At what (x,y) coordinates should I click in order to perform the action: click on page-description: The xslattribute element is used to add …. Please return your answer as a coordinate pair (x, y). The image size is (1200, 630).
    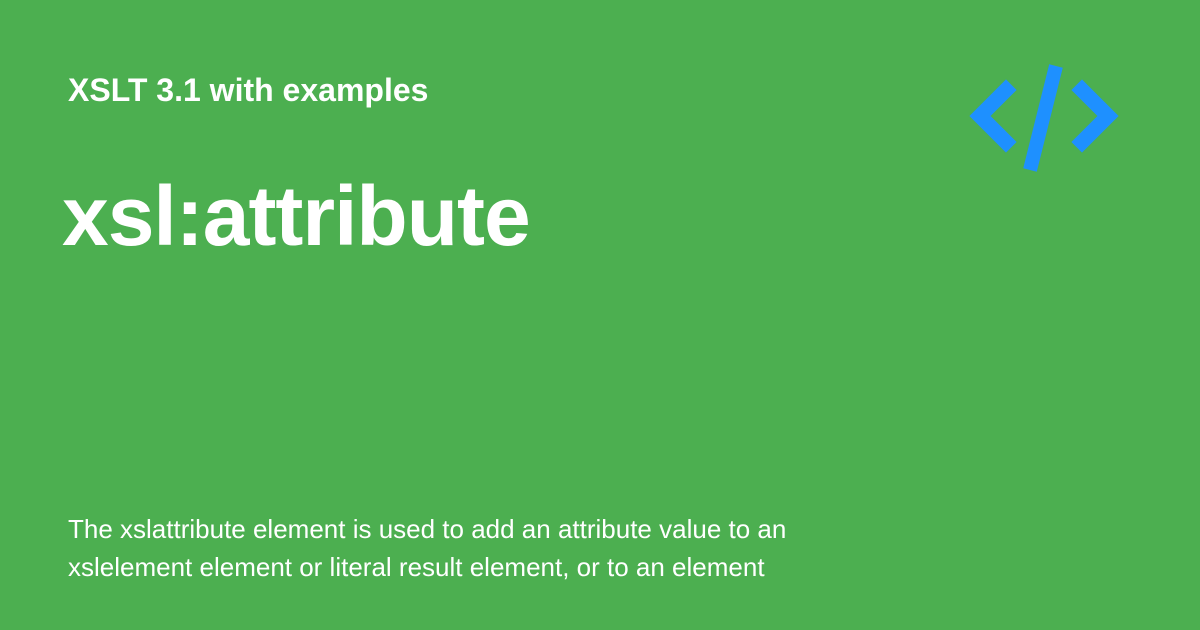
    Looking at the image, I should click on (478, 548).